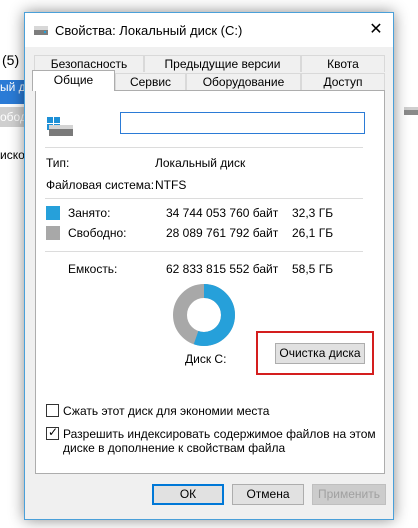 The width and height of the screenshot is (418, 528). I want to click on capacity-size: 58,5 ГБ, so click(313, 269).